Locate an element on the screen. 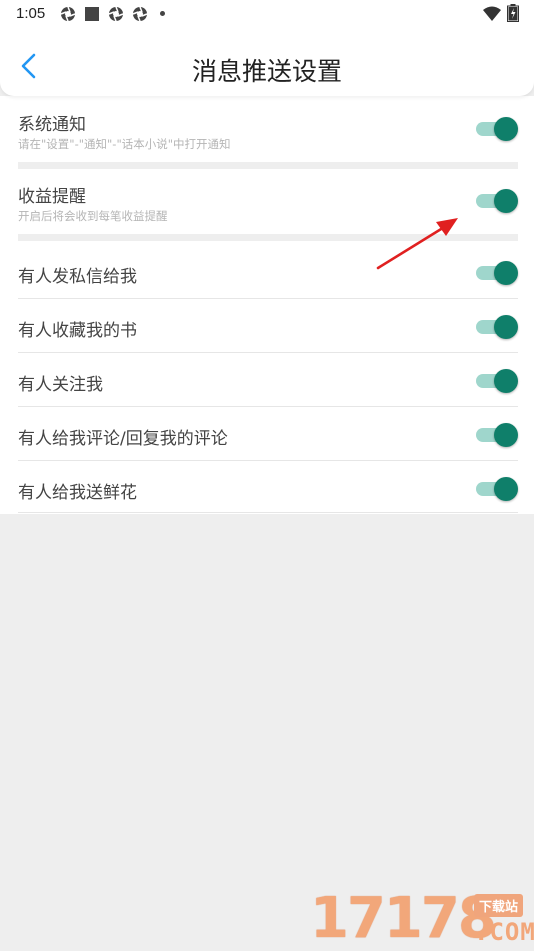  followed-toggle is located at coordinates (497, 381).